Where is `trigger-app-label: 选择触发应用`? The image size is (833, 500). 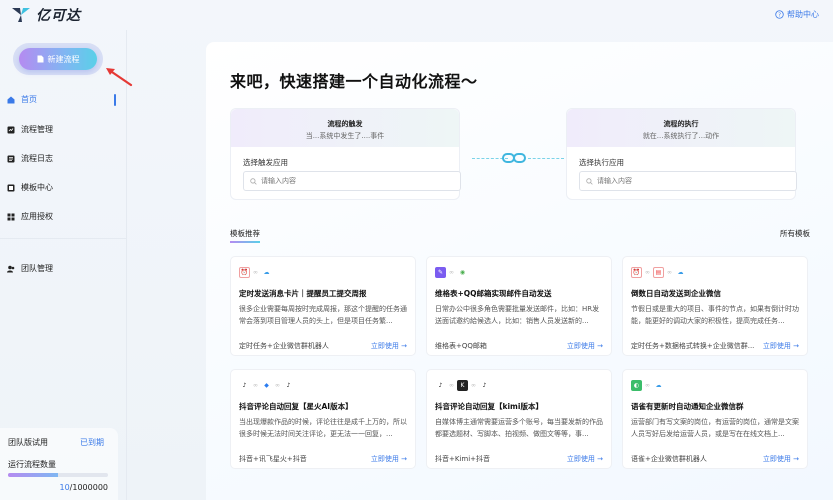
trigger-app-label: 选择触发应用 is located at coordinates (265, 162).